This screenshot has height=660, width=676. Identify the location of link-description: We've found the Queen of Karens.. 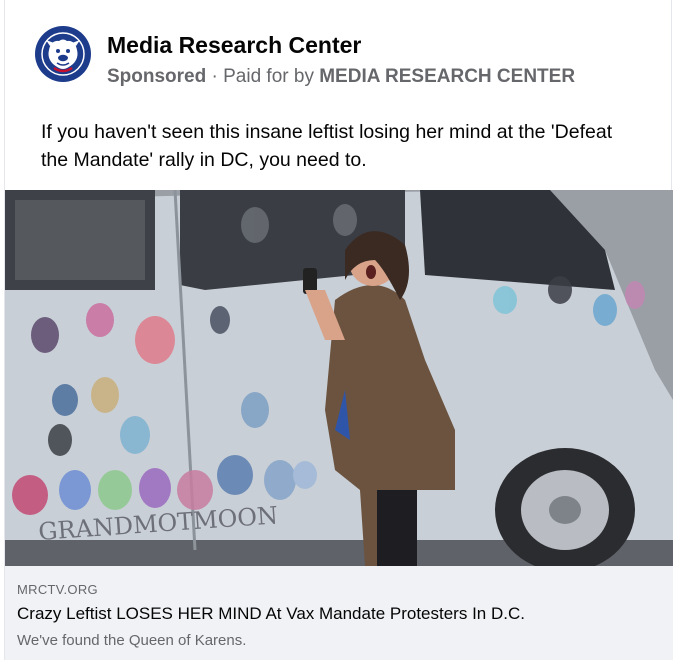
(132, 640).